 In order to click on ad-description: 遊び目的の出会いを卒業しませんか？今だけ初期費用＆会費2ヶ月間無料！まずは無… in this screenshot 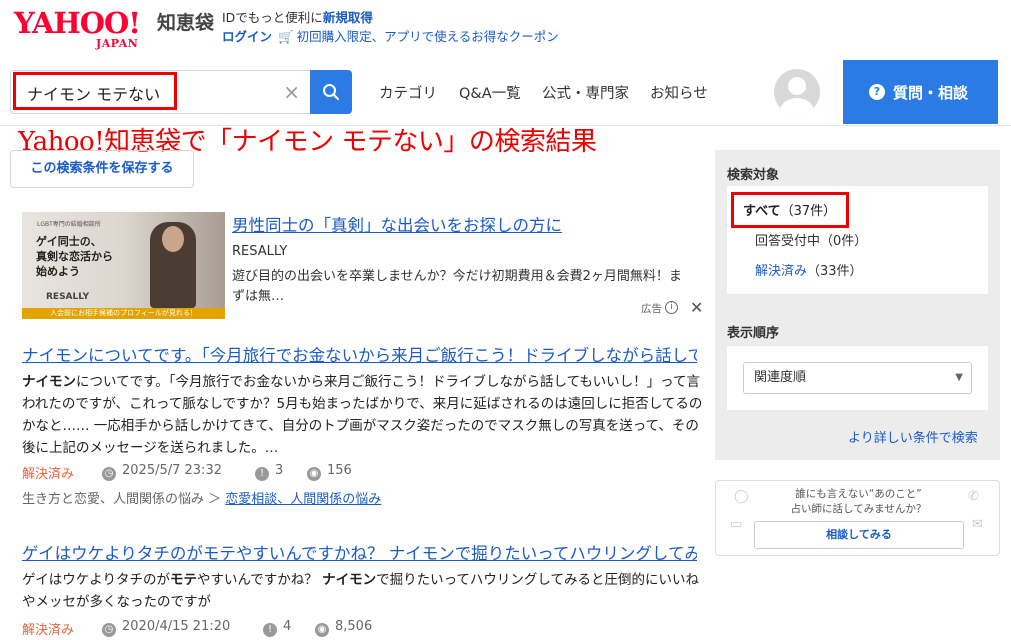, I will do `click(457, 286)`.